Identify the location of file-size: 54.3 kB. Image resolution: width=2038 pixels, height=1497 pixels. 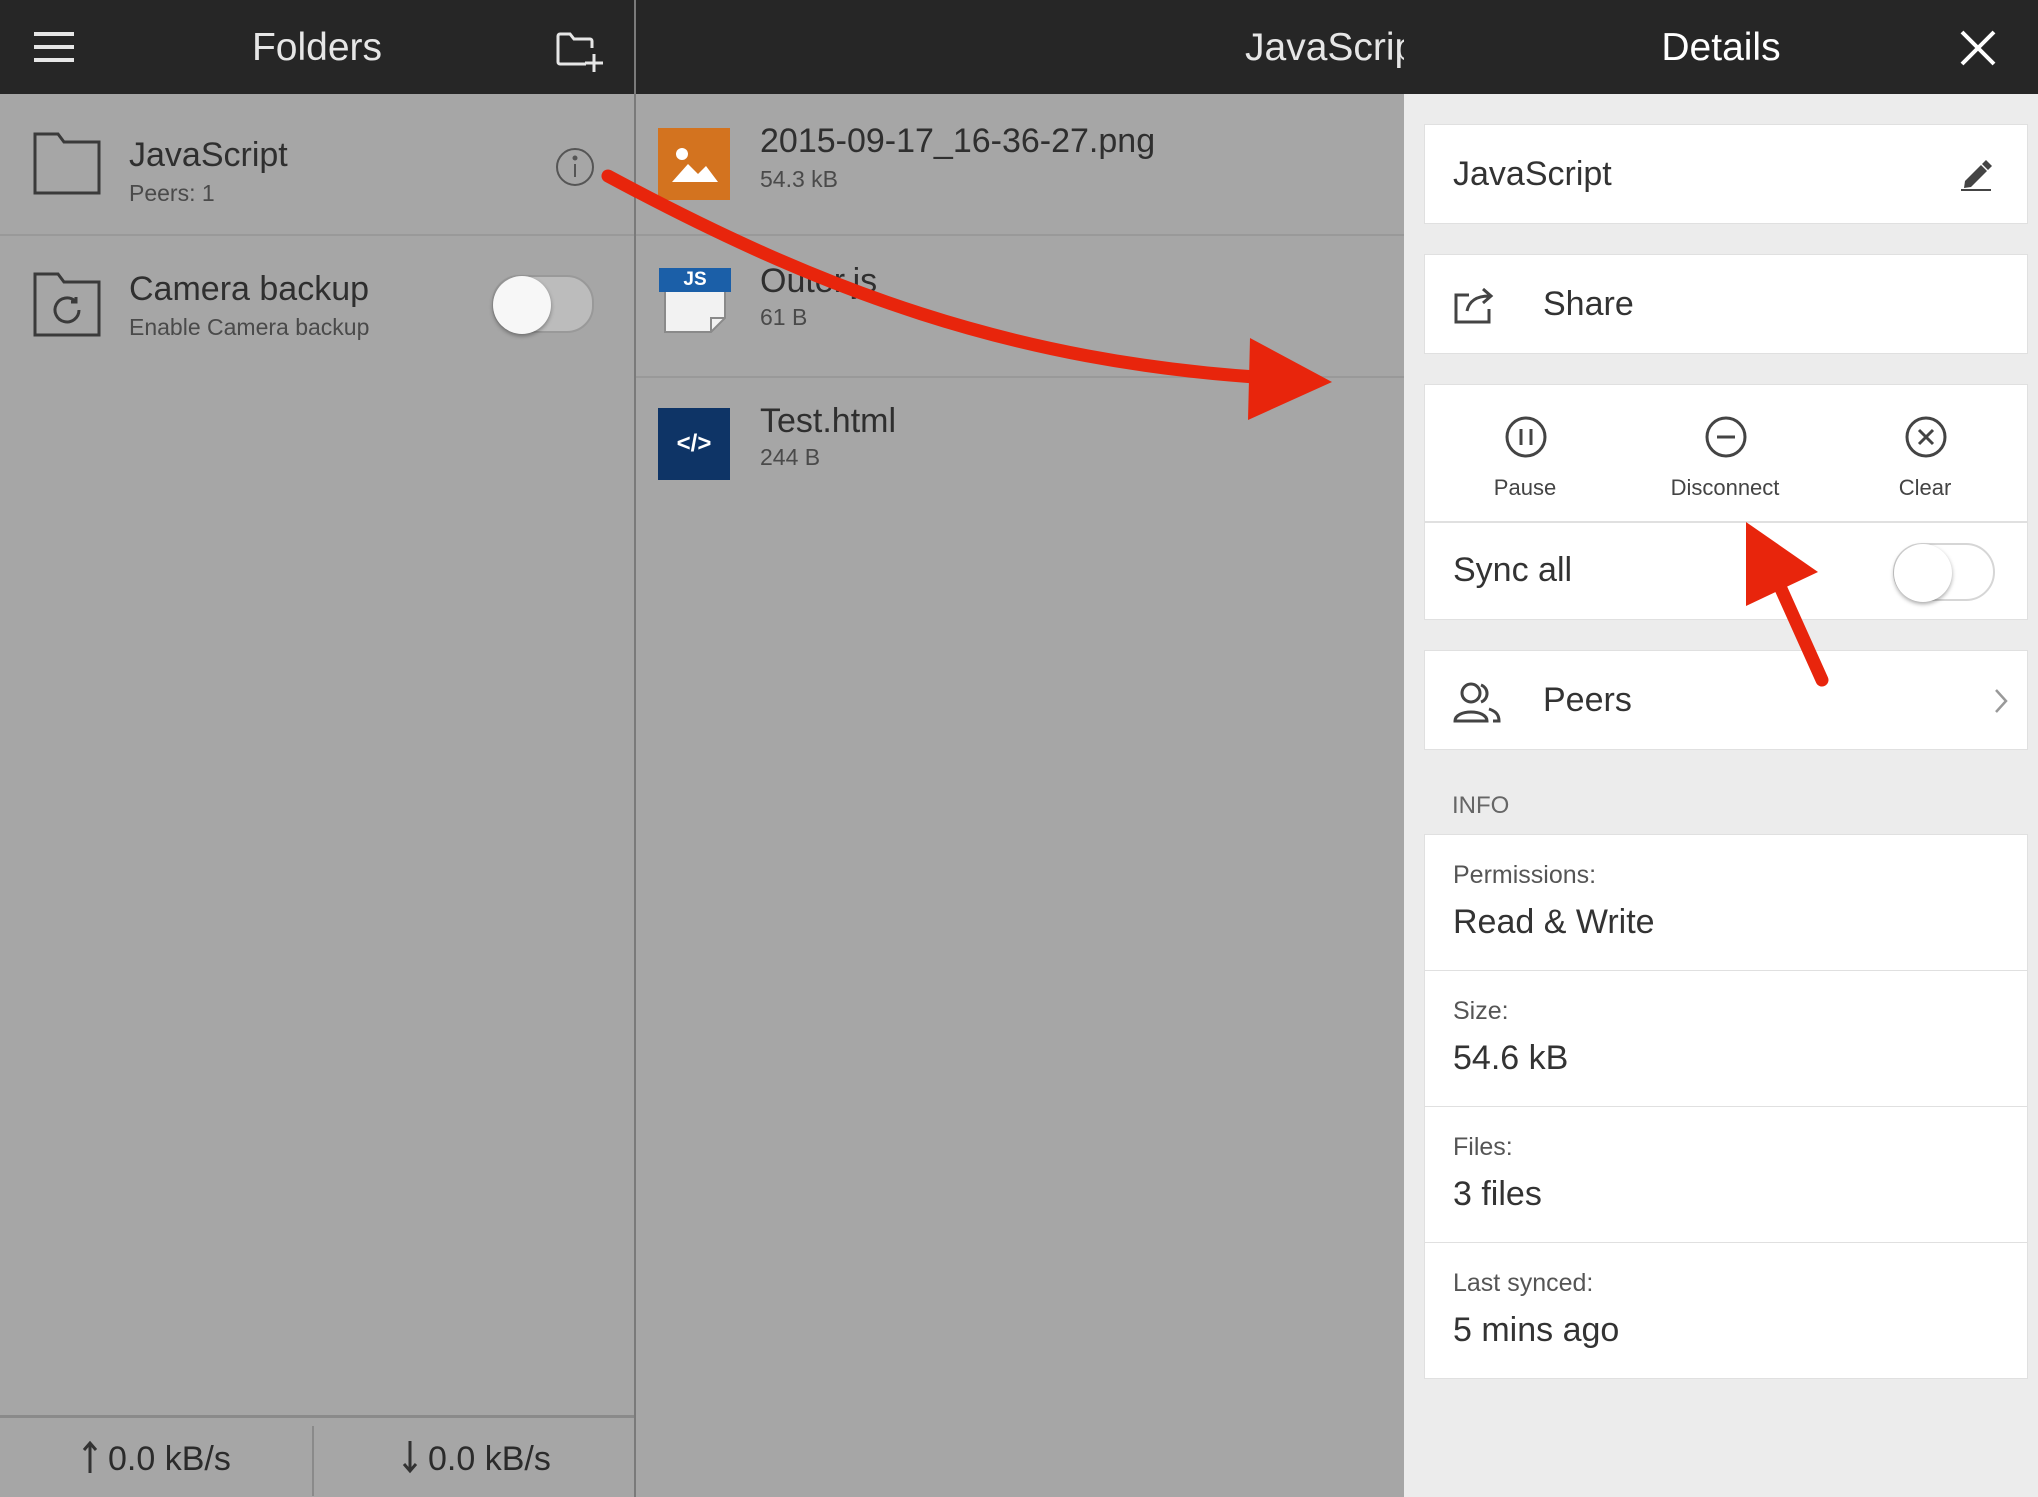
(799, 179).